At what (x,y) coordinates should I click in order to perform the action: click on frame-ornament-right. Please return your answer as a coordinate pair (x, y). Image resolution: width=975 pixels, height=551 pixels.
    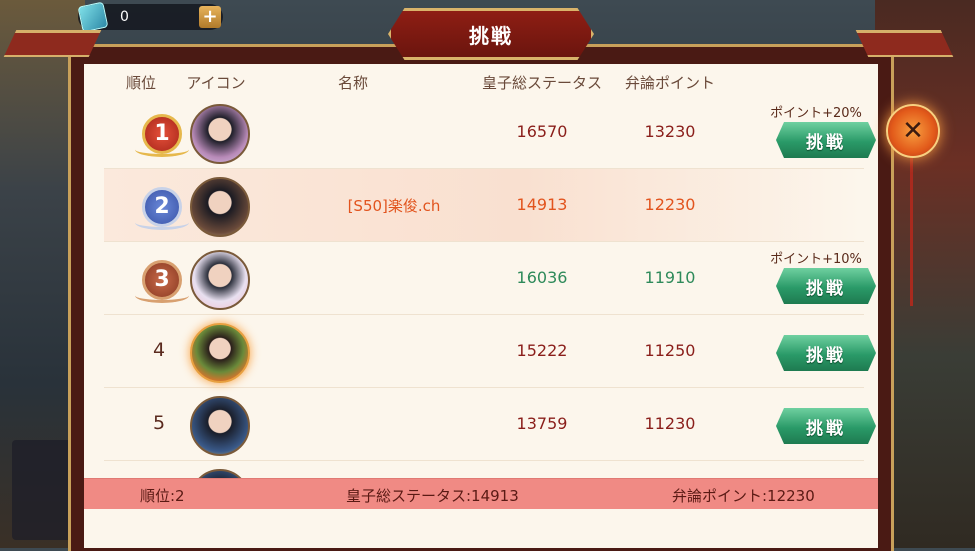
    Looking at the image, I should click on (904, 43).